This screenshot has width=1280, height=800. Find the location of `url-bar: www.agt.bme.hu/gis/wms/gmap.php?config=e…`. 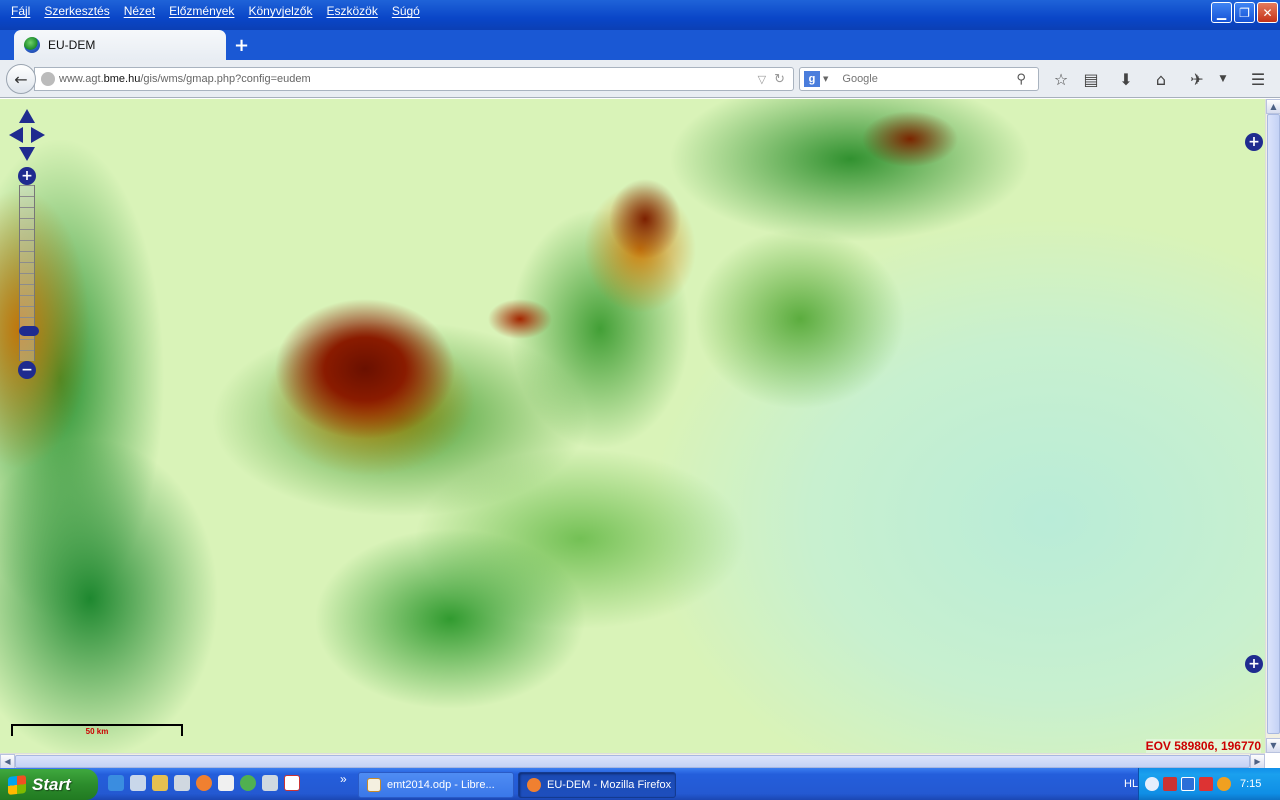

url-bar: www.agt.bme.hu/gis/wms/gmap.php?config=e… is located at coordinates (414, 79).